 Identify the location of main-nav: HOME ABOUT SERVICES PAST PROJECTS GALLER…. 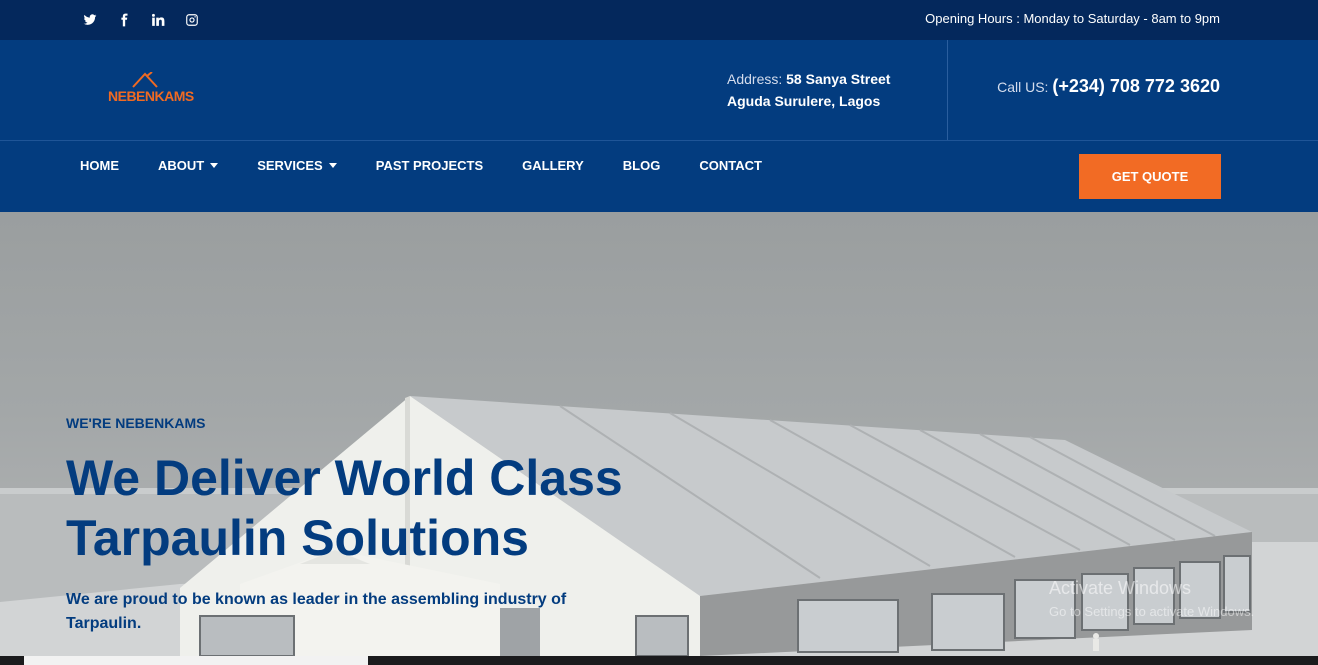
(659, 176).